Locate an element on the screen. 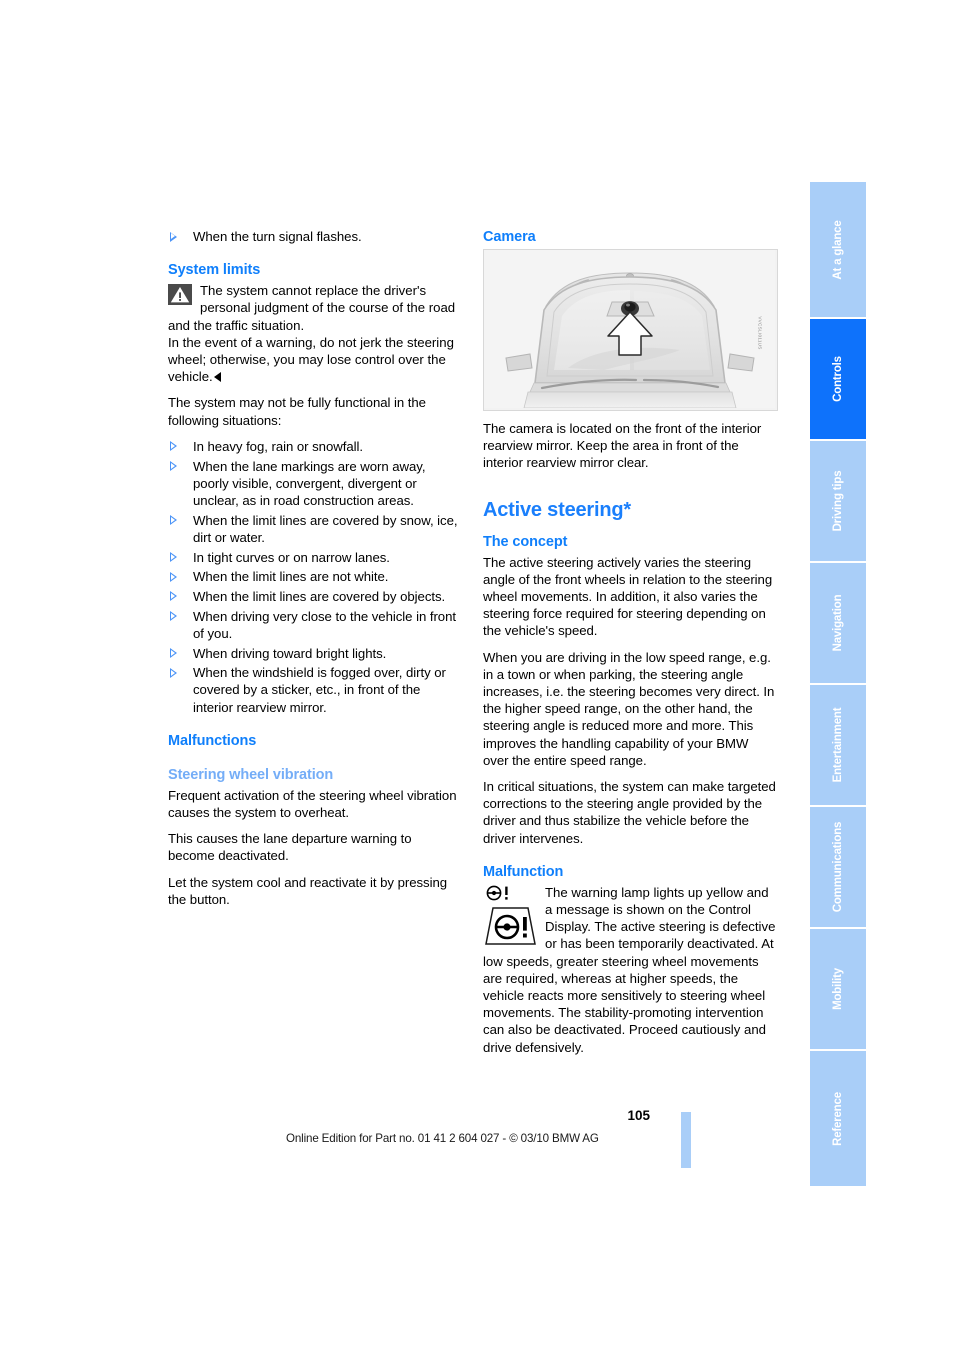 The width and height of the screenshot is (954, 1350). tab-label: Mobility is located at coordinates (838, 989).